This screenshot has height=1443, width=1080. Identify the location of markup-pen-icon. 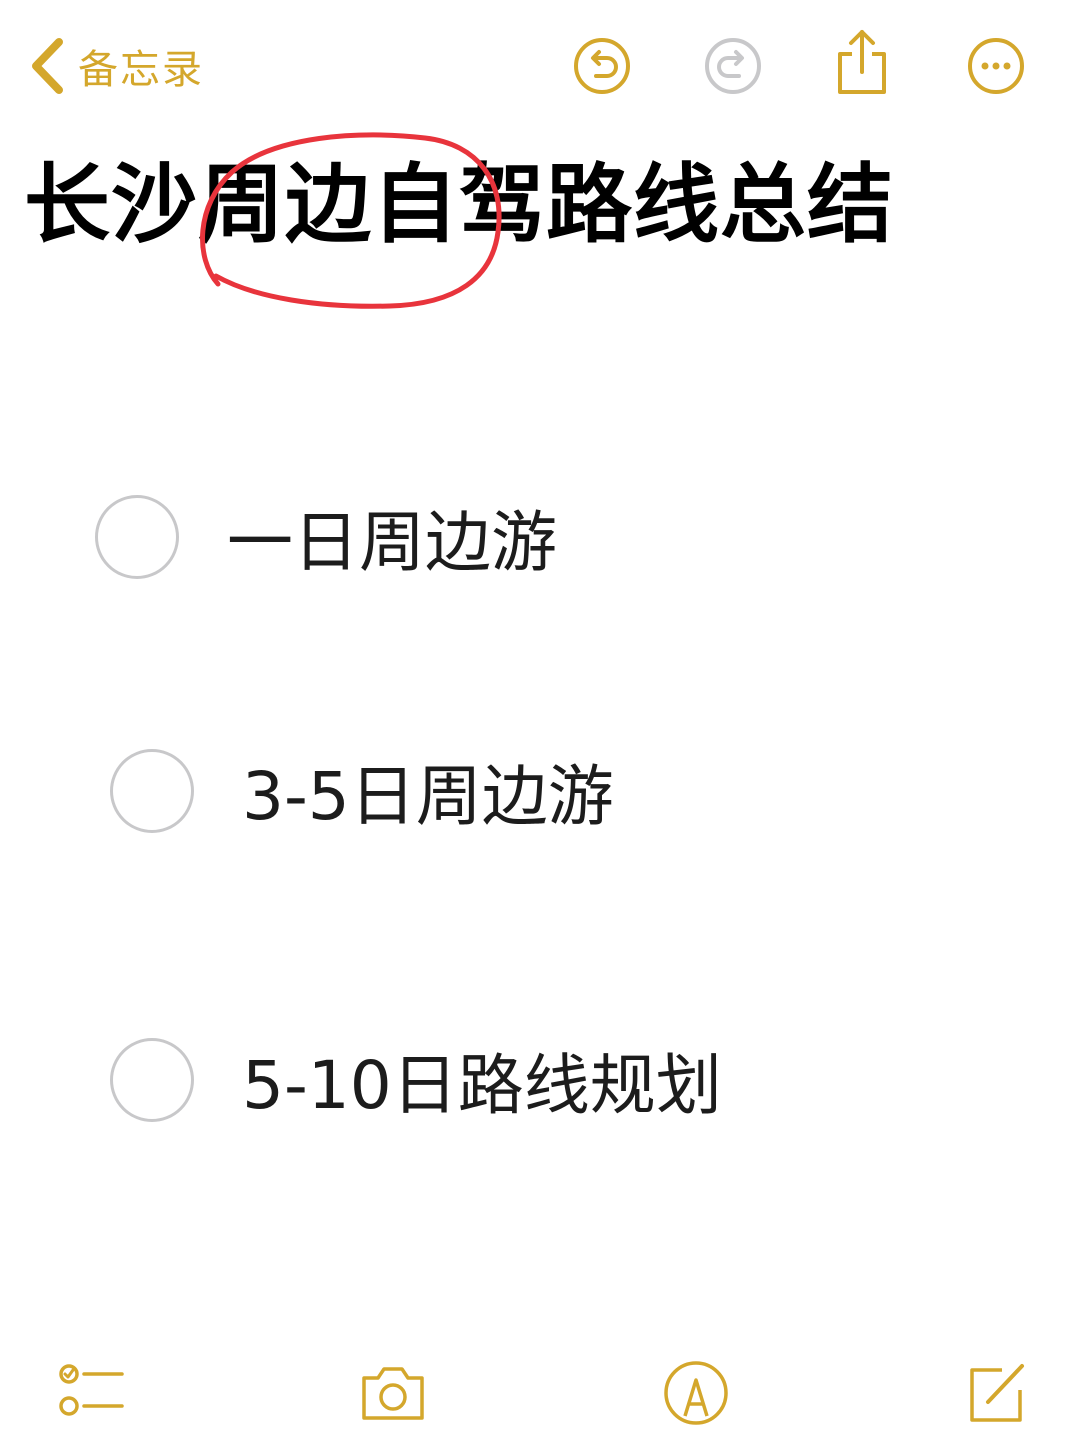
(696, 1393).